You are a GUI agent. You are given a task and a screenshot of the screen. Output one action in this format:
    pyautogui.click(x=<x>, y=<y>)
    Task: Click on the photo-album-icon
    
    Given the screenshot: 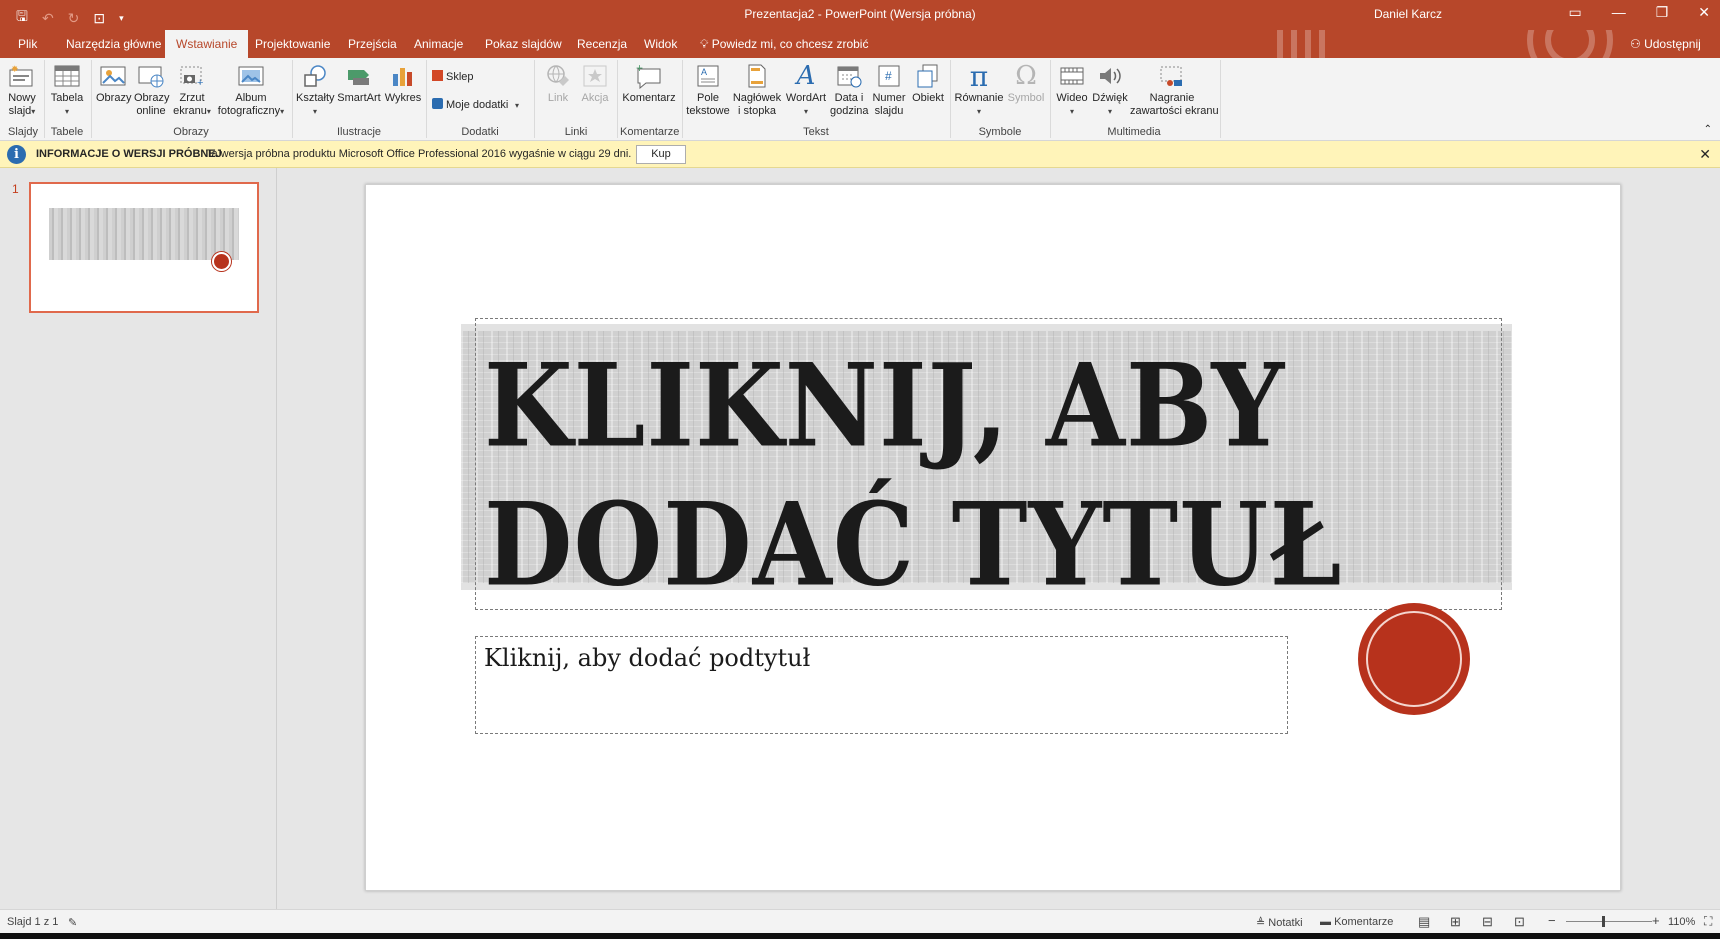 What is the action you would take?
    pyautogui.click(x=251, y=76)
    